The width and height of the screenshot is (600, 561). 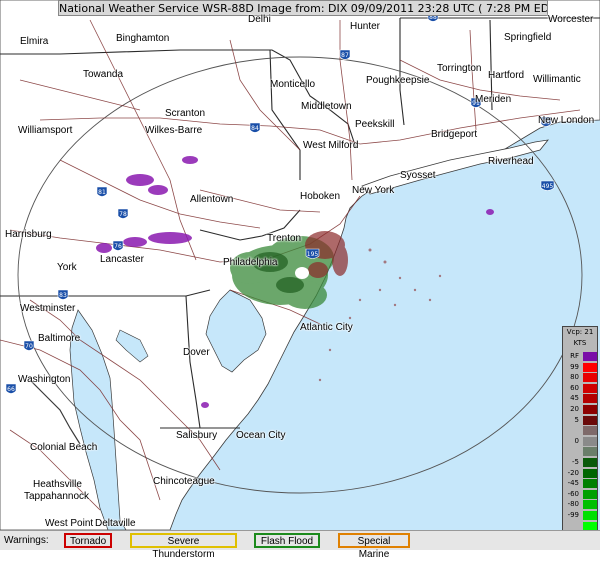 I want to click on legend-row: -80, so click(x=580, y=504).